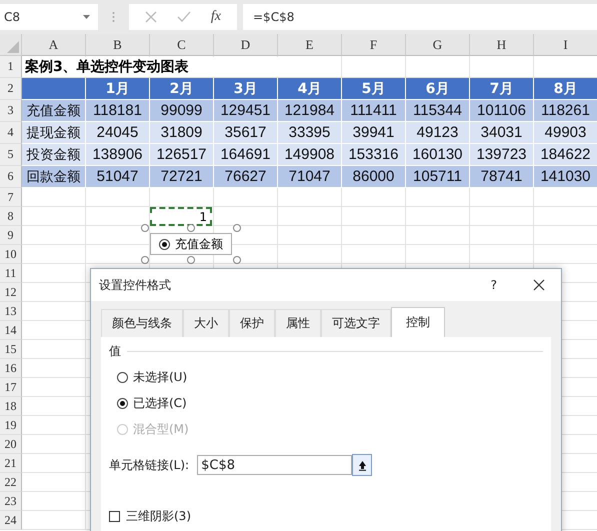 The image size is (597, 531). What do you see at coordinates (11, 463) in the screenshot?
I see `row-header: 21` at bounding box center [11, 463].